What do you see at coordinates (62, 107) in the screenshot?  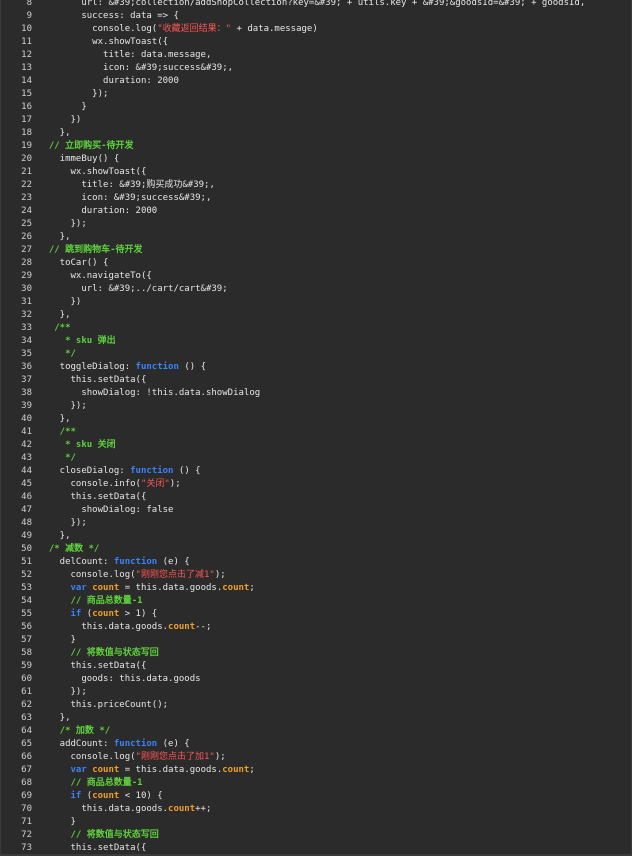 I see `code-text: }` at bounding box center [62, 107].